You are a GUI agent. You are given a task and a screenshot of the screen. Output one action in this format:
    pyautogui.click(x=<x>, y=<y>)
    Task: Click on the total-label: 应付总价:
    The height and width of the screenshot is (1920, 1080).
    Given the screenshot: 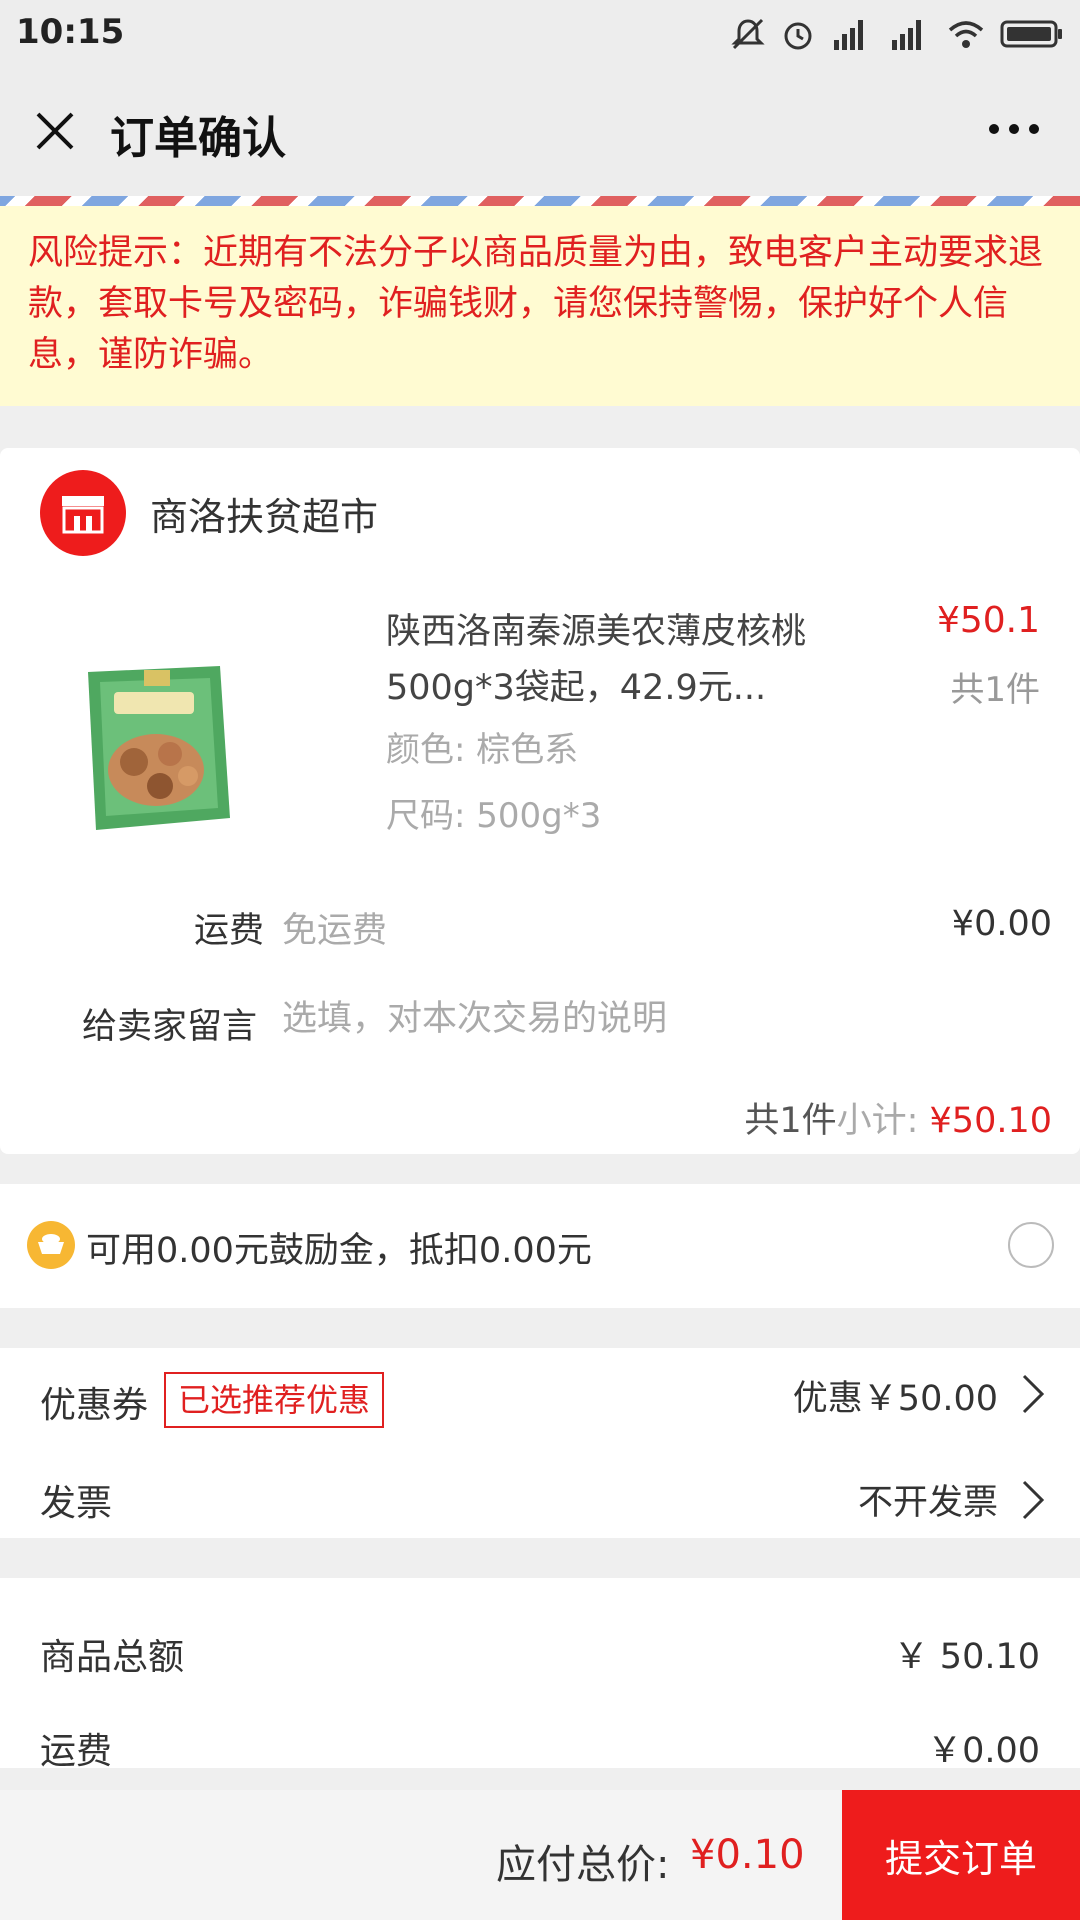 What is the action you would take?
    pyautogui.click(x=583, y=1865)
    